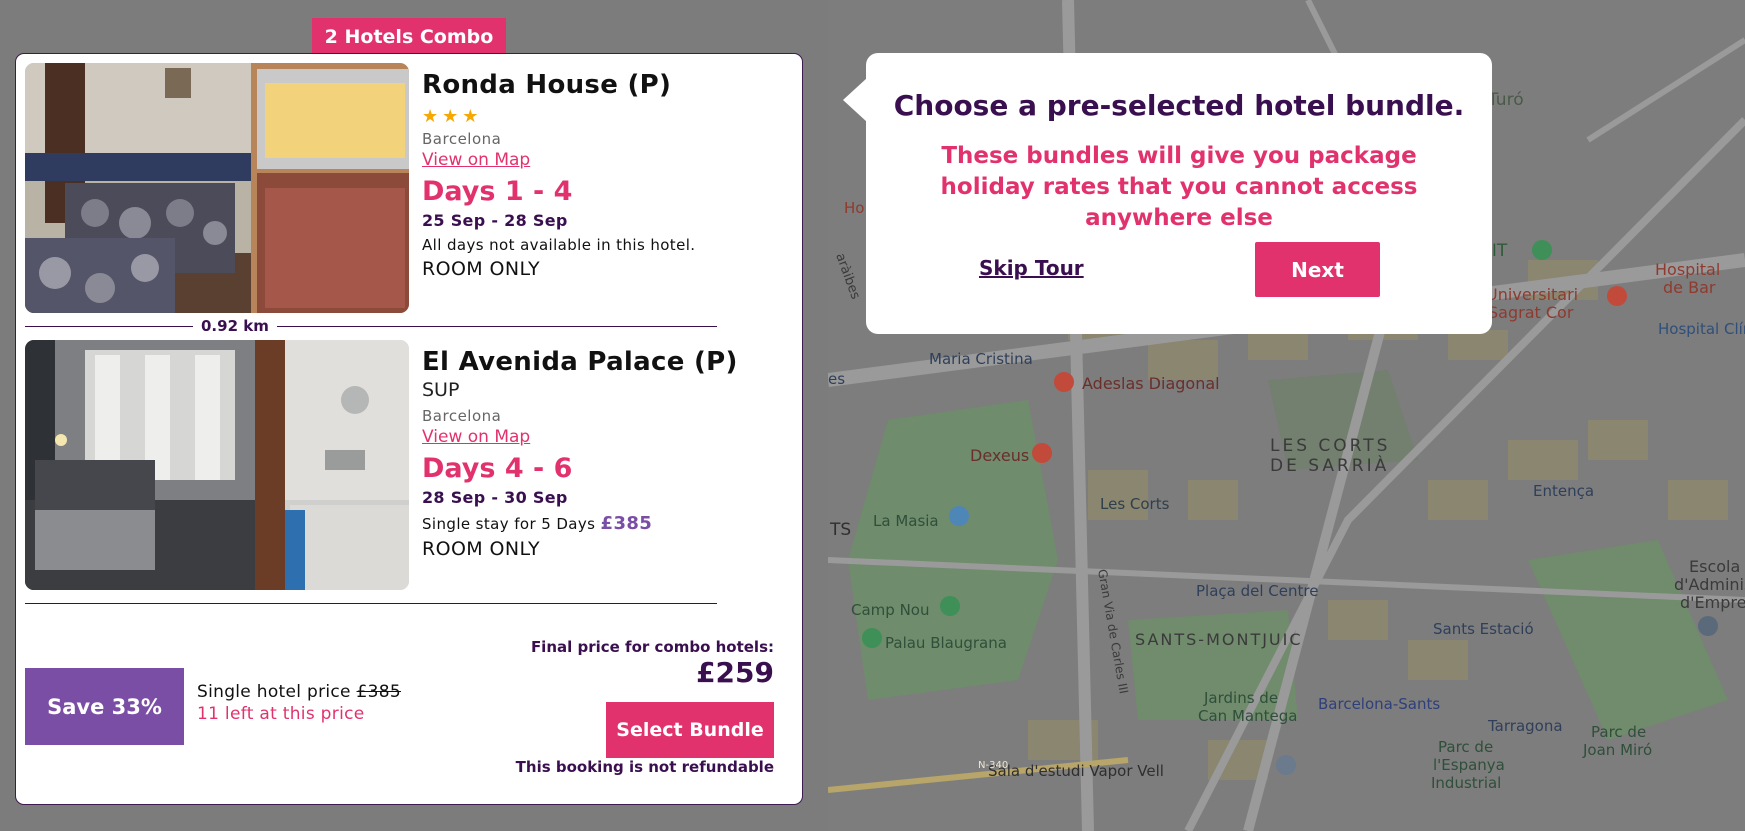  What do you see at coordinates (1712, 602) in the screenshot?
I see `map-label-escola-empreses: d'Empresé` at bounding box center [1712, 602].